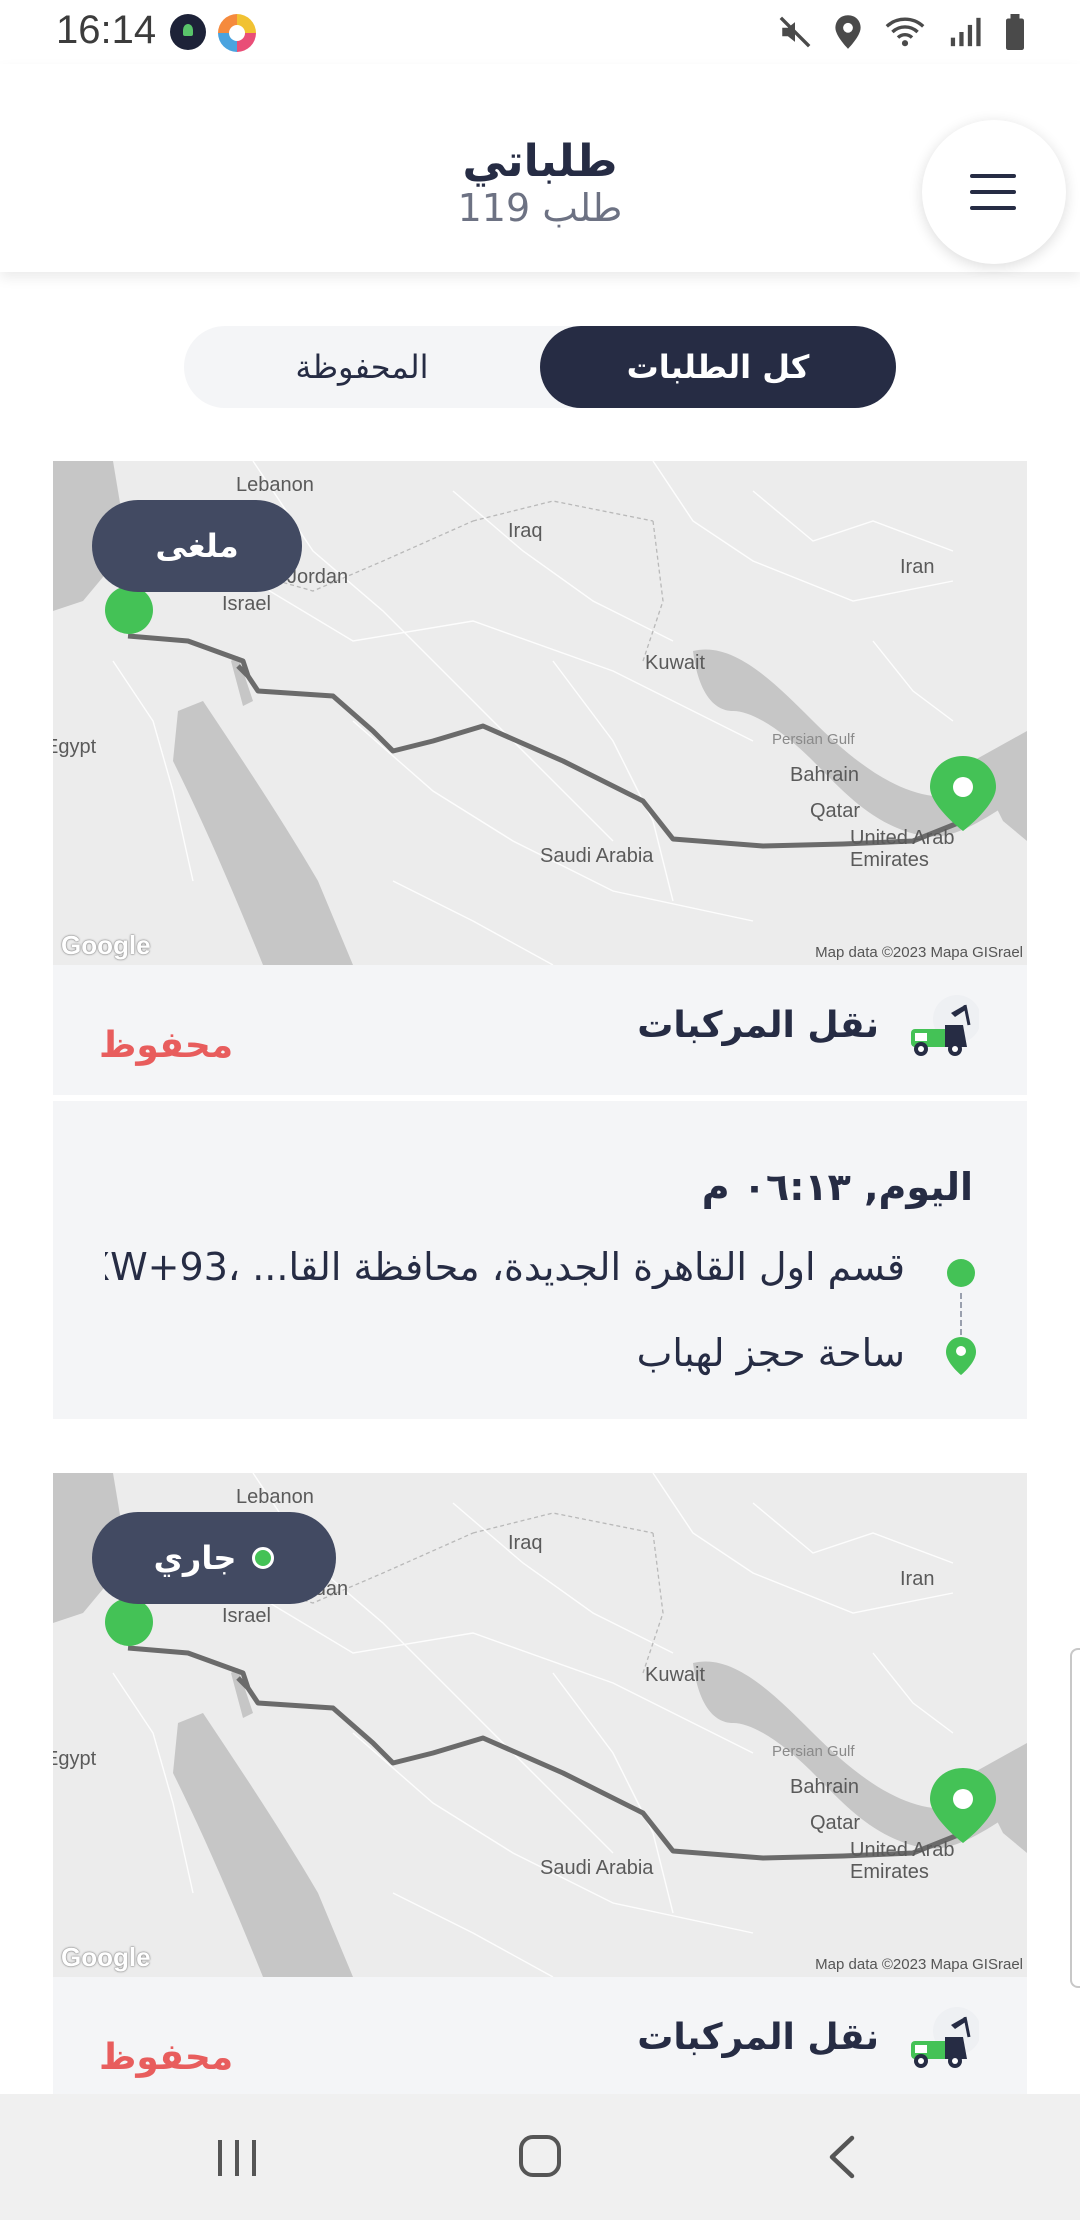 The width and height of the screenshot is (1080, 2220). I want to click on tab-switcher: المحفوظة كل الطلبات, so click(540, 367).